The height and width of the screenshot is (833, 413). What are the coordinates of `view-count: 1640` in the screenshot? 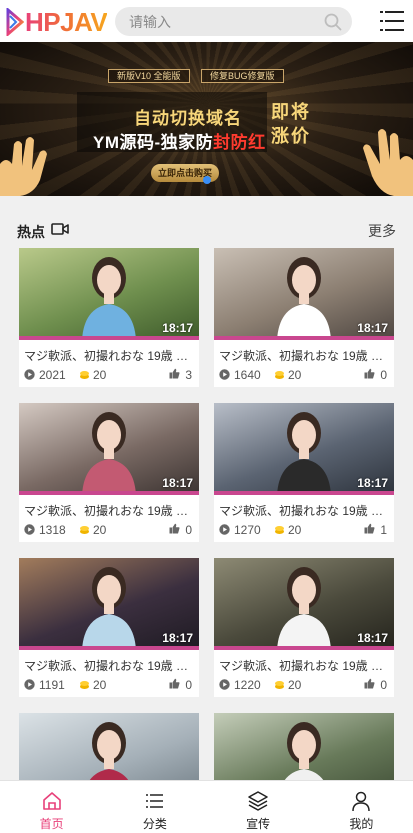 It's located at (247, 375).